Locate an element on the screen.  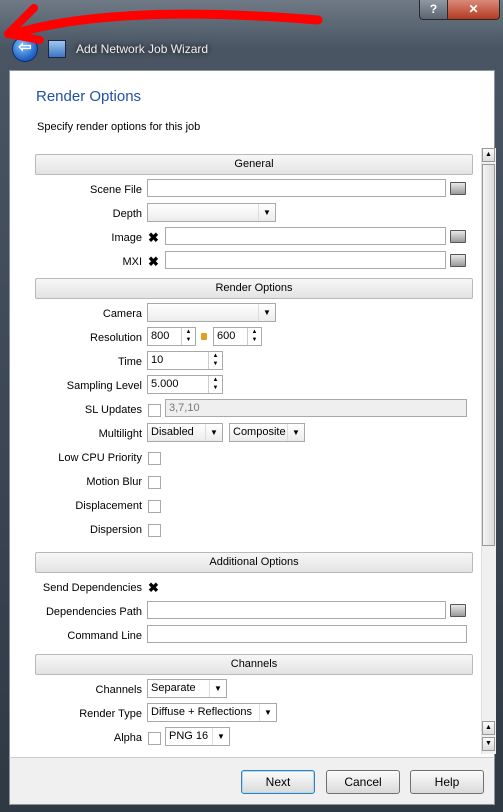
sl-updates-label: SL Updates is located at coordinates (113, 410).